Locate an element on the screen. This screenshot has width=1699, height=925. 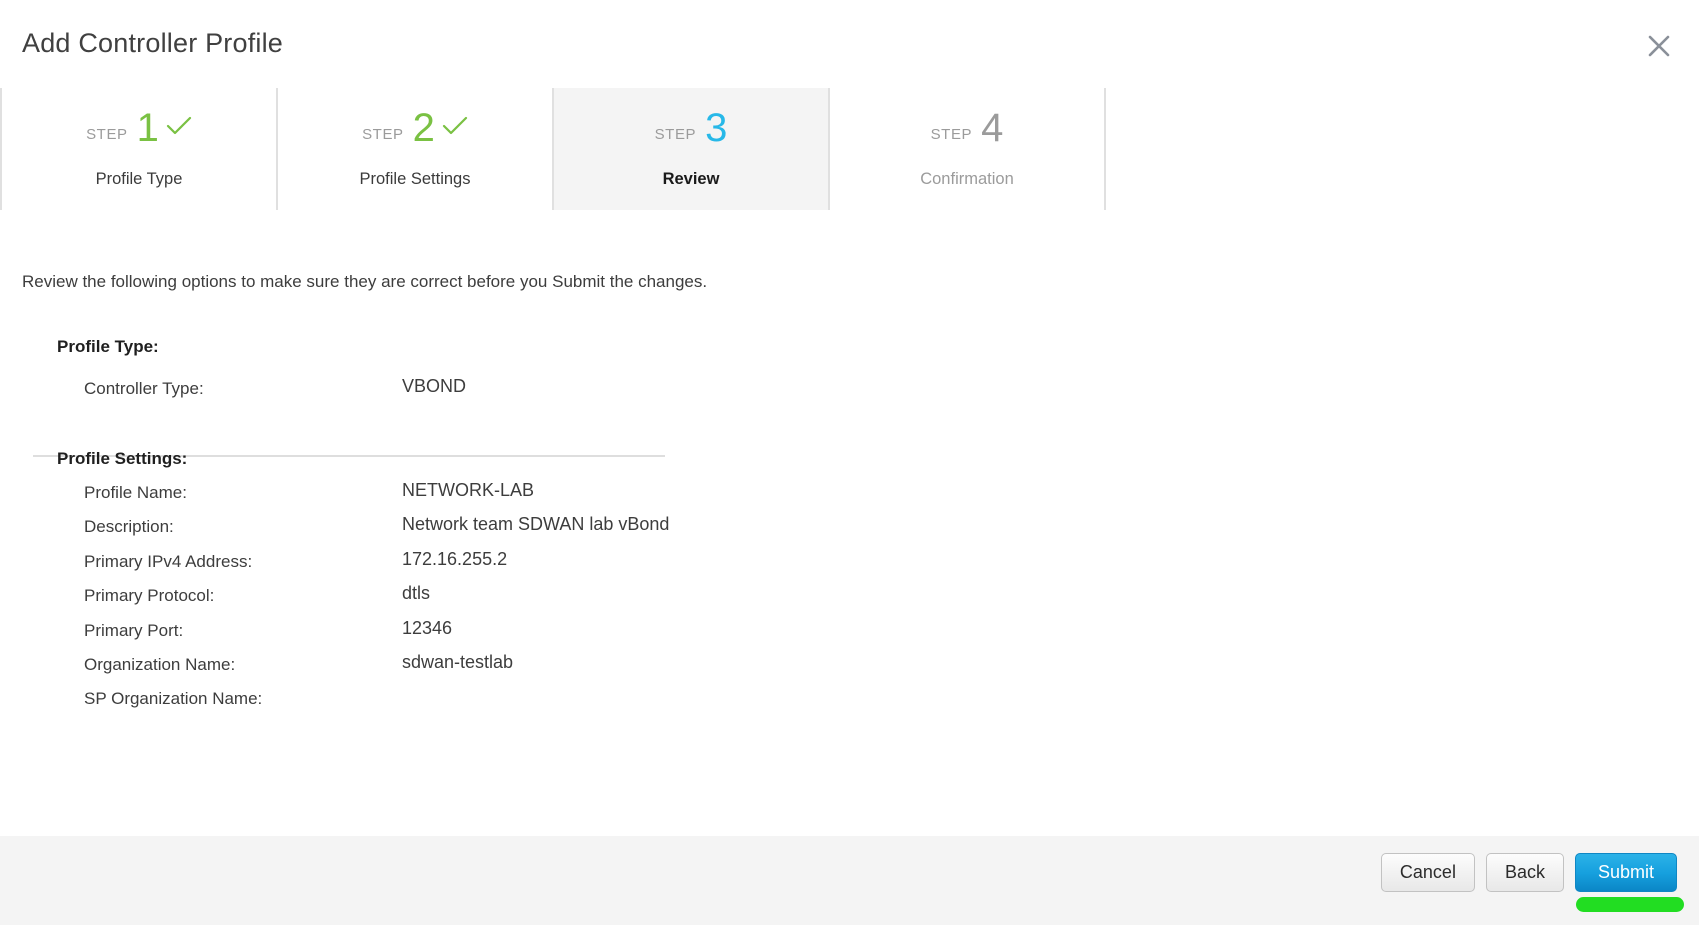
stepper-step-4-top: STEP 4 is located at coordinates (967, 131).